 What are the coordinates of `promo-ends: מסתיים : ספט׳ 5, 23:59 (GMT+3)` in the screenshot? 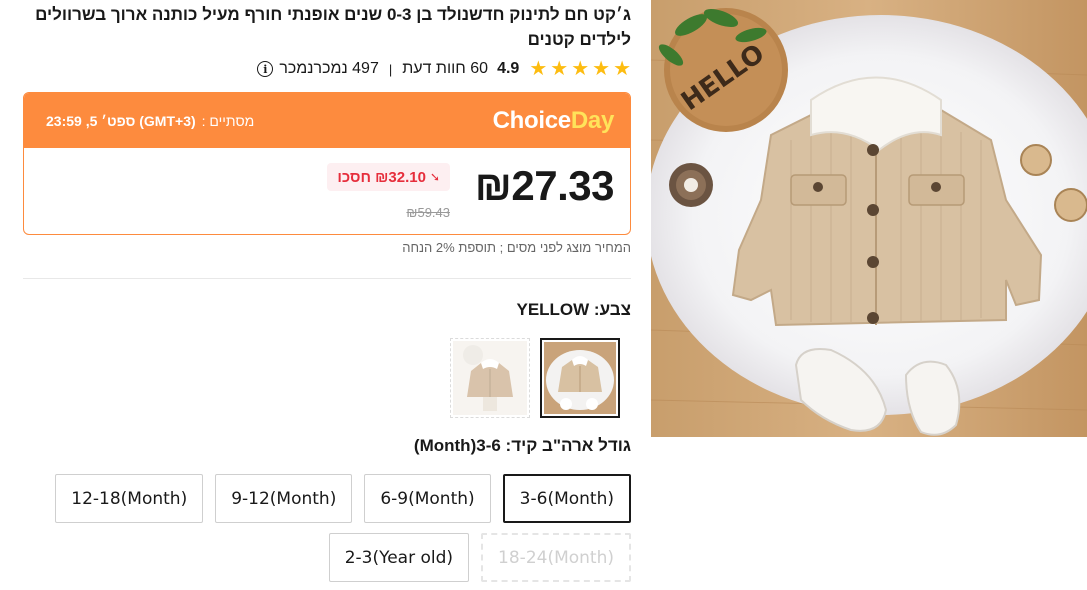 It's located at (150, 121).